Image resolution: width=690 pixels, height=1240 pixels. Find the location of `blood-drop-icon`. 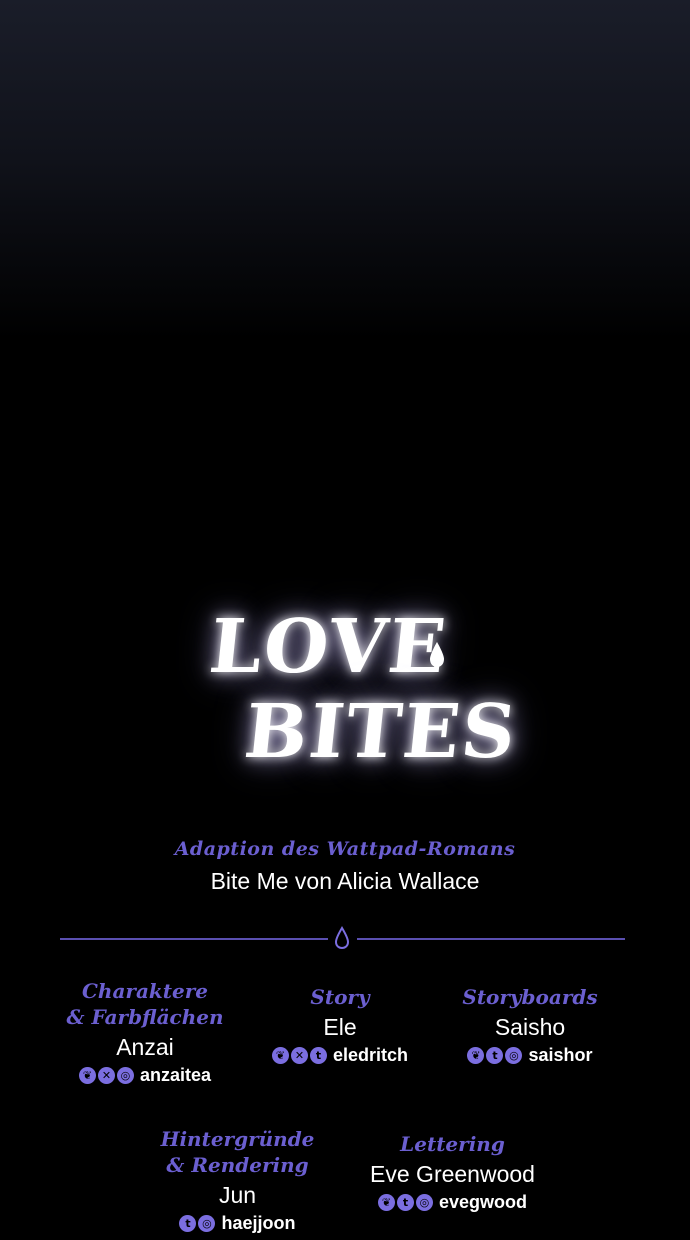

blood-drop-icon is located at coordinates (437, 654).